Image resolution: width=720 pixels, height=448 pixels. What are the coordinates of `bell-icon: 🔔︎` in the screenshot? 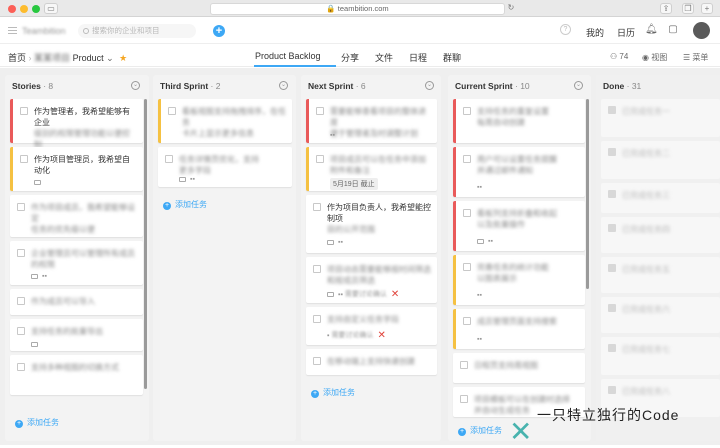 It's located at (651, 30).